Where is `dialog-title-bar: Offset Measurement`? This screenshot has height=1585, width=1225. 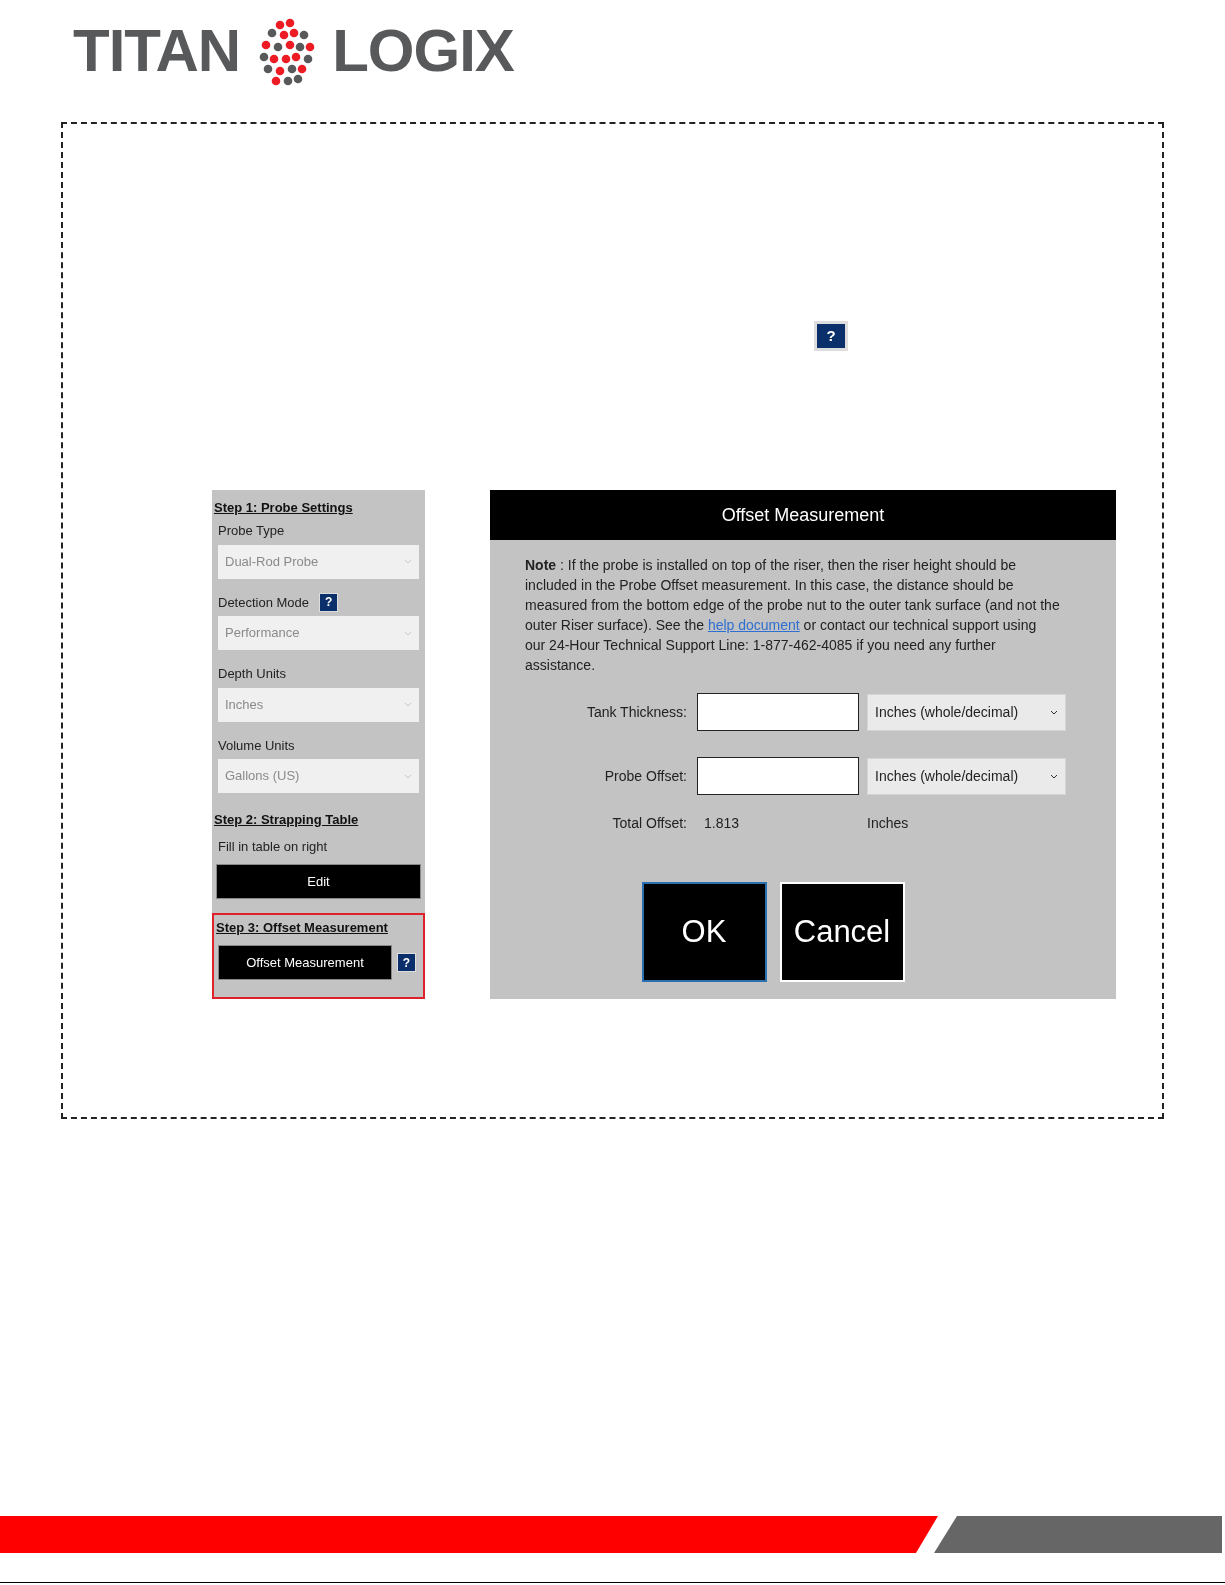
dialog-title-bar: Offset Measurement is located at coordinates (803, 515).